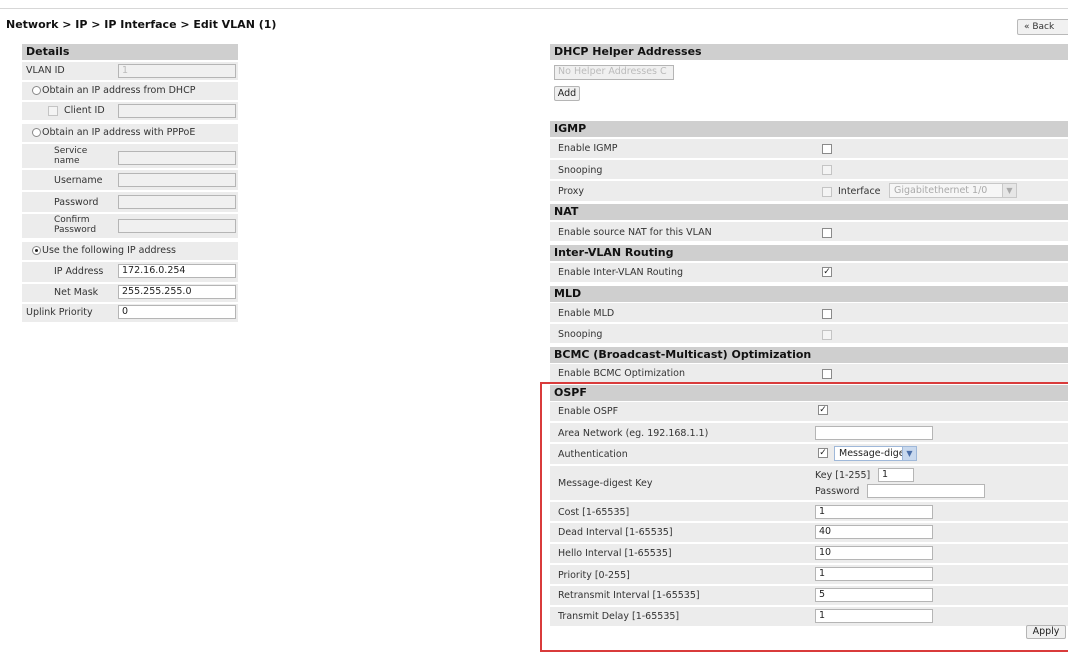 The width and height of the screenshot is (1068, 652). Describe the element at coordinates (593, 454) in the screenshot. I see `ospf-auth-label: Authentication` at that location.